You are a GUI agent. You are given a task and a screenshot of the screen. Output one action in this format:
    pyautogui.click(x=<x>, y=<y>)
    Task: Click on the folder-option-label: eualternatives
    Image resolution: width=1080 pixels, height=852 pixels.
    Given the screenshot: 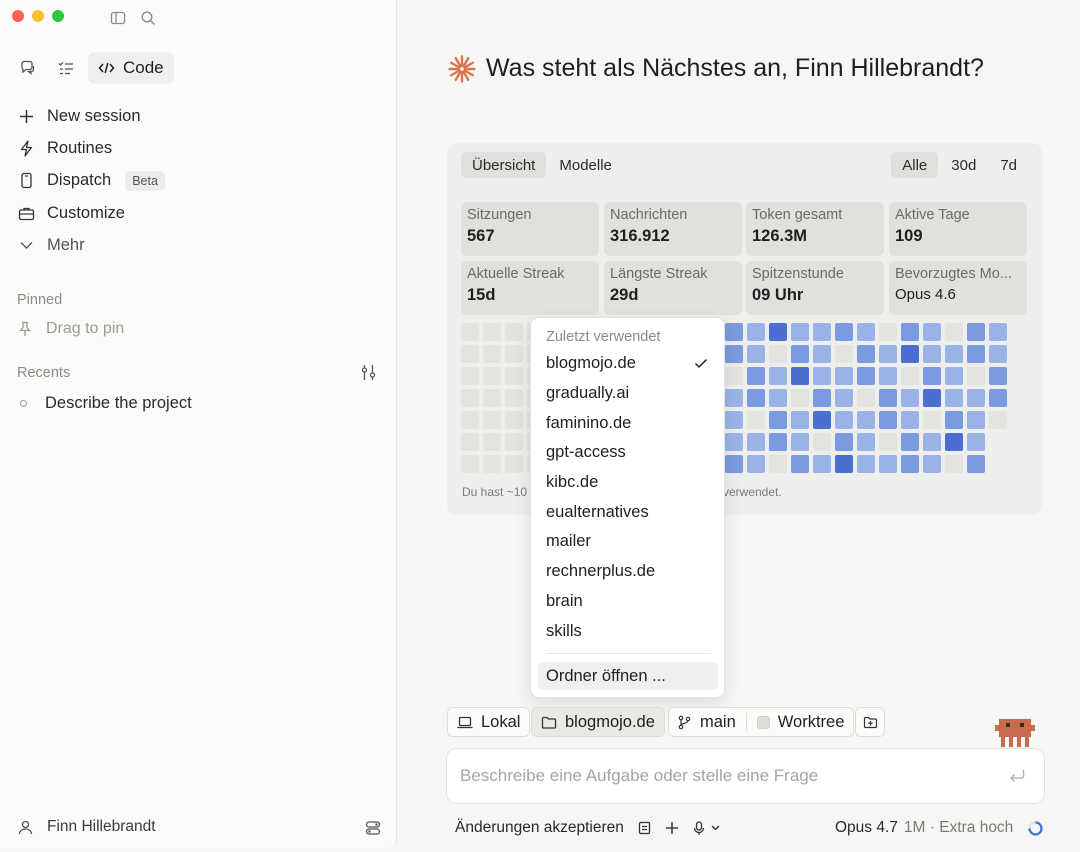 What is the action you would take?
    pyautogui.click(x=597, y=511)
    